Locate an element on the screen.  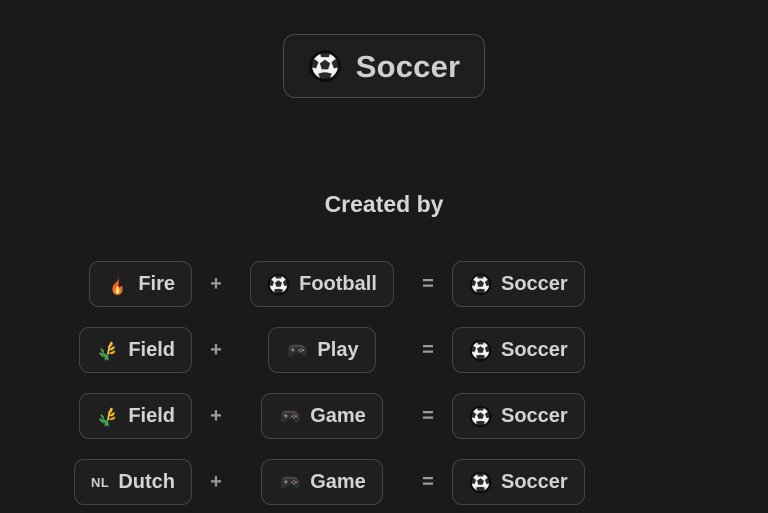
recipe-row: Field + Play = Soccer is located at coordinates (384, 350).